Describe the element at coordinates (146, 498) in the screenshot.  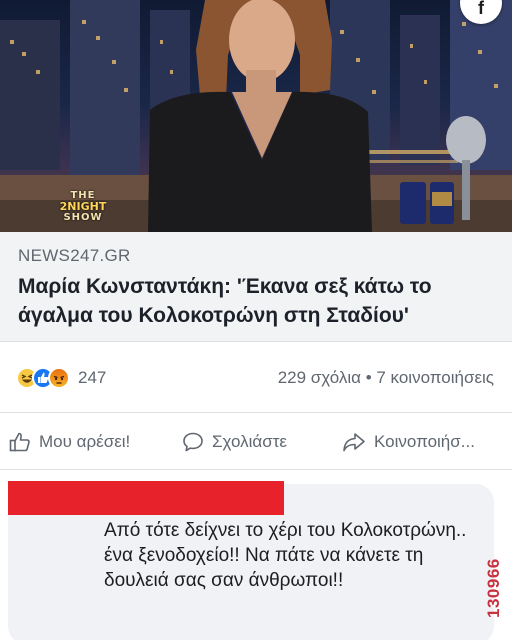
I see `redacted-author-block` at that location.